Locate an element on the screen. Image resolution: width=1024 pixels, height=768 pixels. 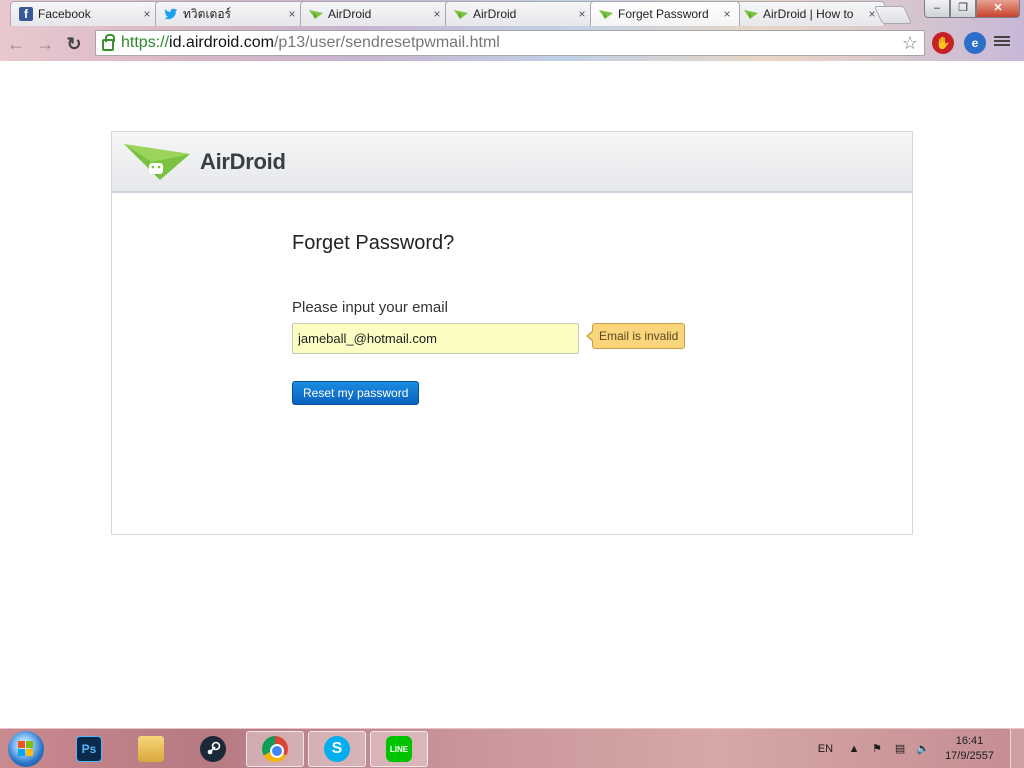
show-hidden-icons-icon: ▲ is located at coordinates (854, 749).